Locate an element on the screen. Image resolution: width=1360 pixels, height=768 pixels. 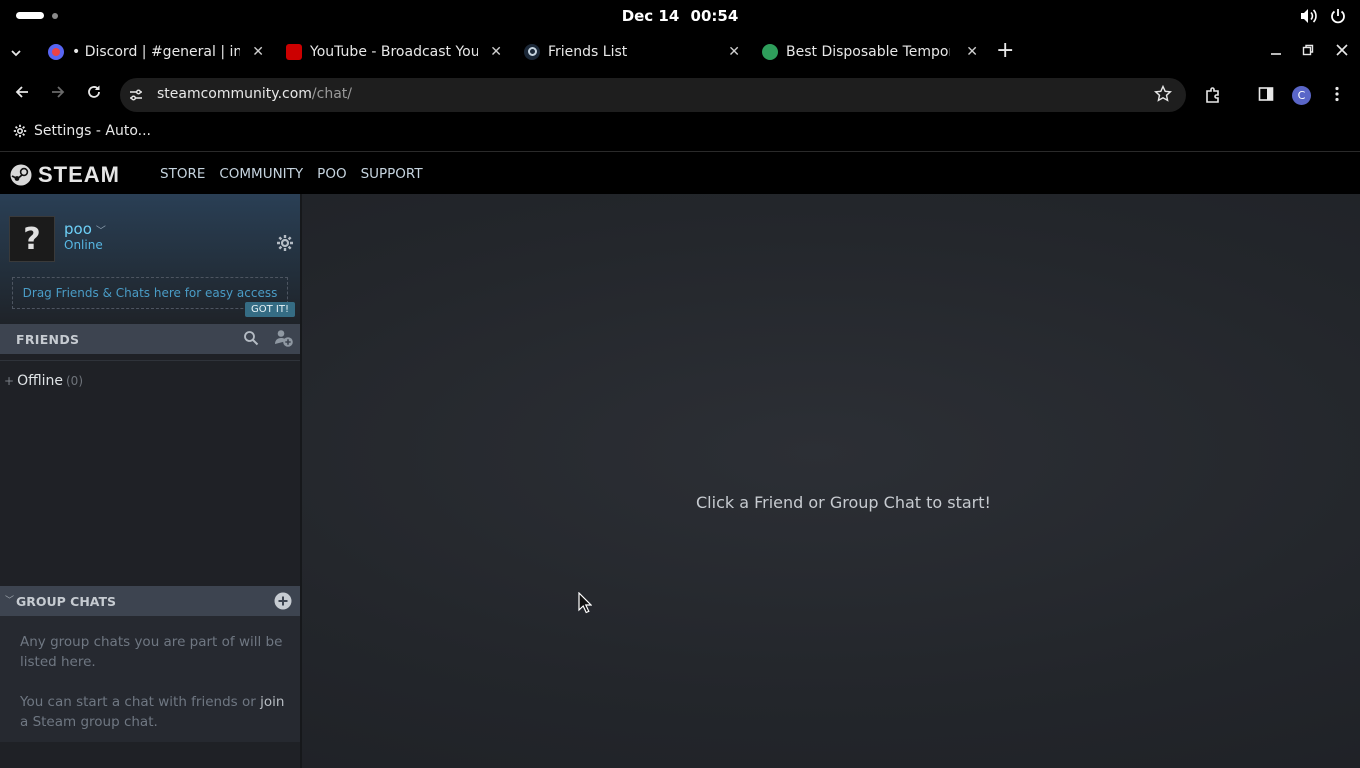
email-favicon-icon is located at coordinates (770, 52).